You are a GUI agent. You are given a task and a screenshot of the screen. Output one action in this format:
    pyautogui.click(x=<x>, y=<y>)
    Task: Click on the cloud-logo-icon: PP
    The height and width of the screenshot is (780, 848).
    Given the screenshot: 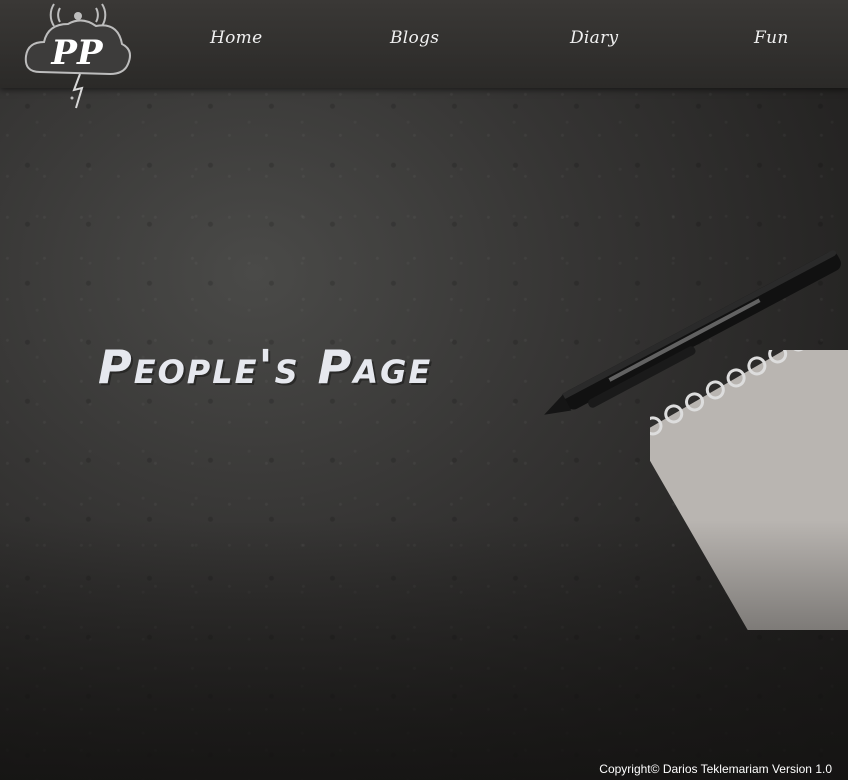 What is the action you would take?
    pyautogui.click(x=78, y=57)
    